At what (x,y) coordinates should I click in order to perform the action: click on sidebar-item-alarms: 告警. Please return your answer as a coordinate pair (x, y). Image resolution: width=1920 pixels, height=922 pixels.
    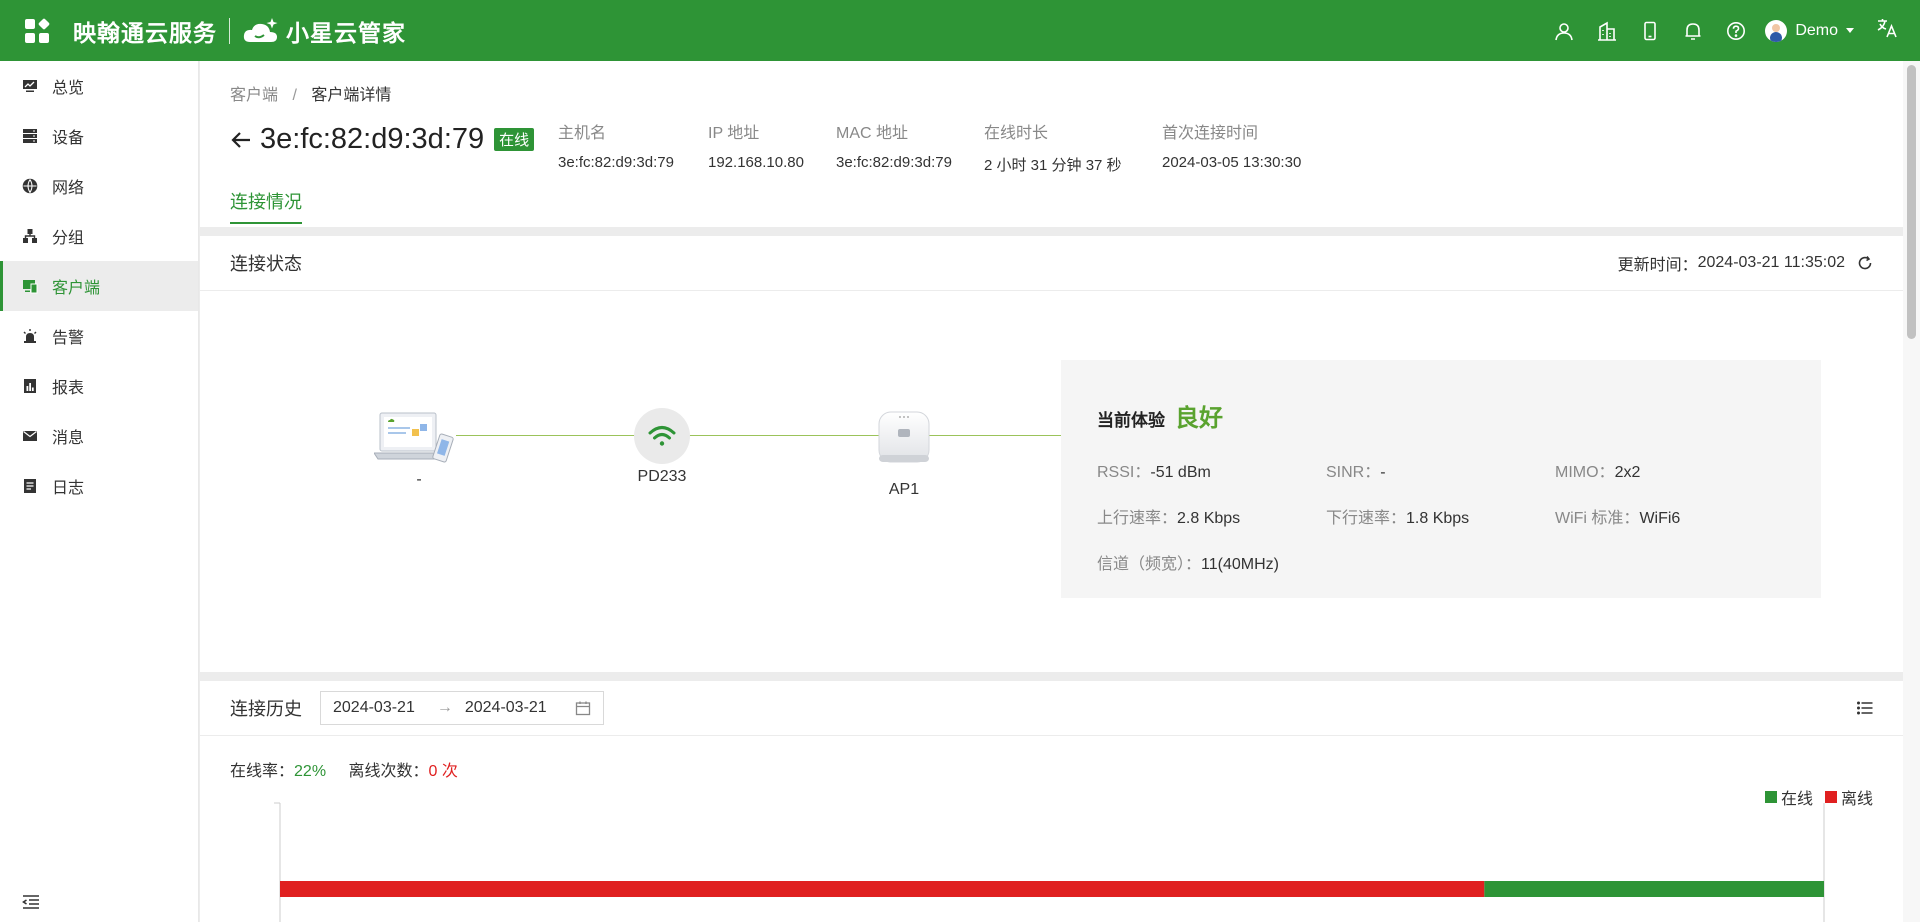
    Looking at the image, I should click on (99, 336).